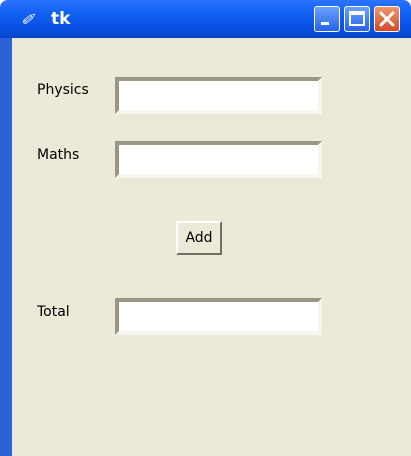 Image resolution: width=411 pixels, height=456 pixels. I want to click on minimize-icon, so click(325, 23).